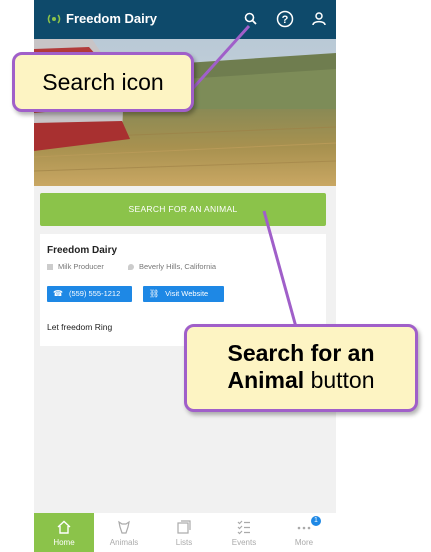 The height and width of the screenshot is (552, 431). Describe the element at coordinates (64, 527) in the screenshot. I see `home-icon` at that location.